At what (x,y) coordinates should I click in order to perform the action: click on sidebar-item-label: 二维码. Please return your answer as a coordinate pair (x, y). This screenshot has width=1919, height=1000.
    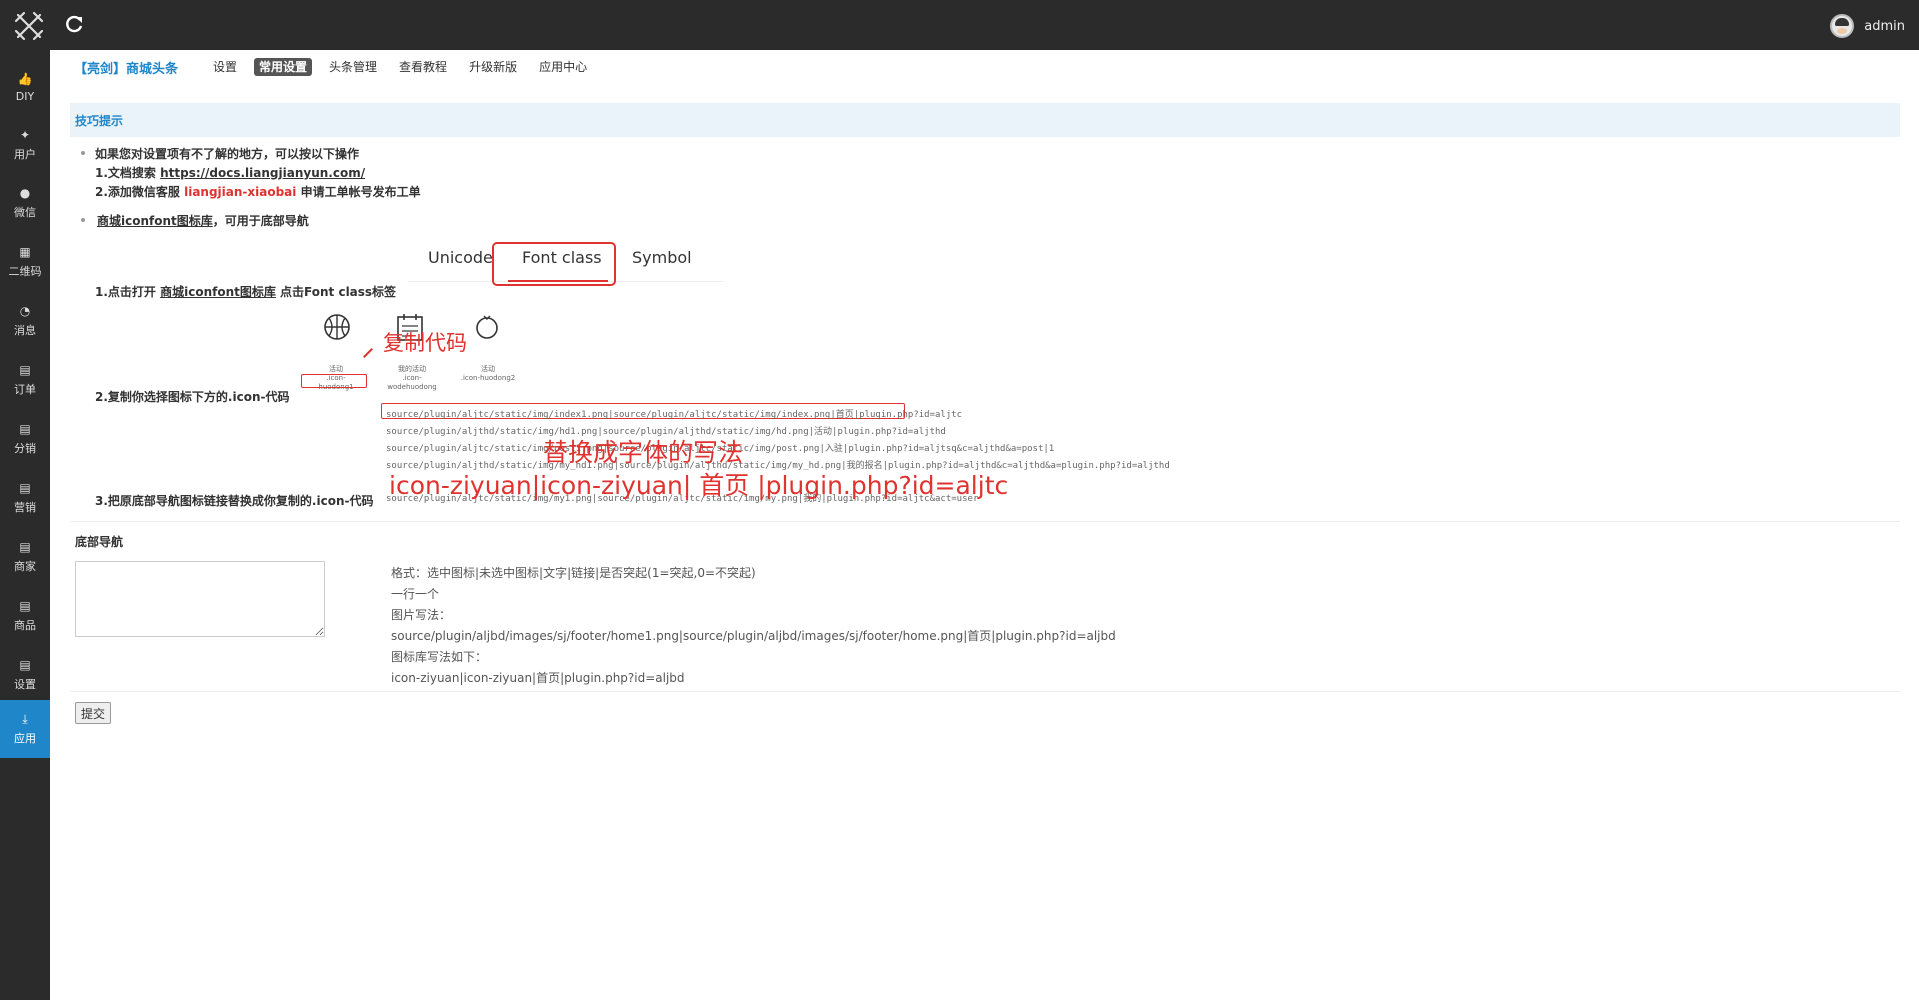
    Looking at the image, I should click on (25, 271).